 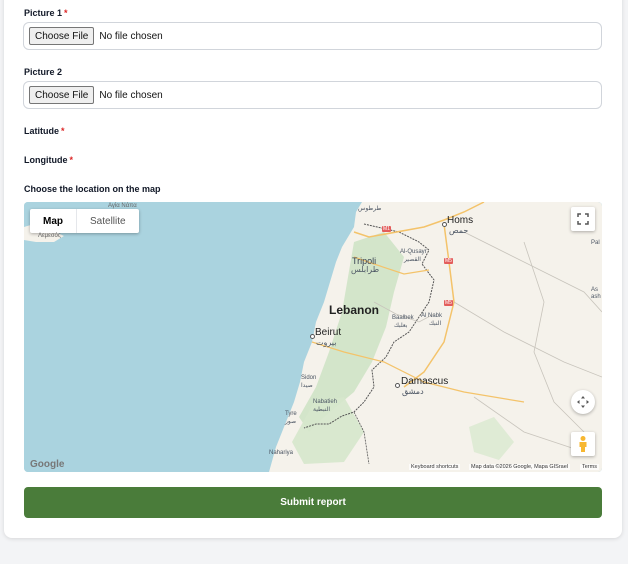 I want to click on google-logo: Google, so click(x=47, y=464).